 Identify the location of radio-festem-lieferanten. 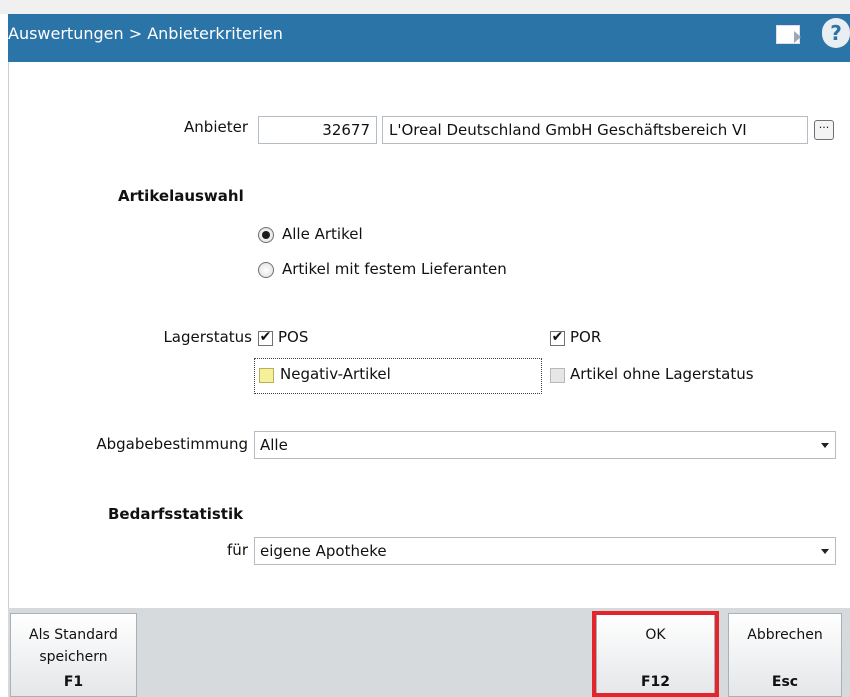
(266, 270).